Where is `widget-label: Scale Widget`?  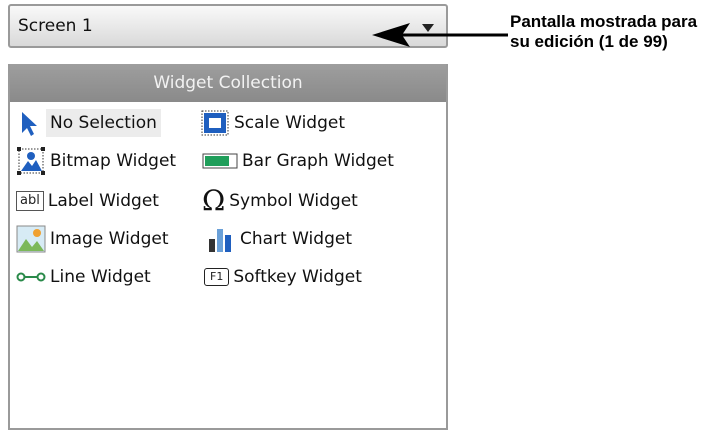 widget-label: Scale Widget is located at coordinates (290, 123).